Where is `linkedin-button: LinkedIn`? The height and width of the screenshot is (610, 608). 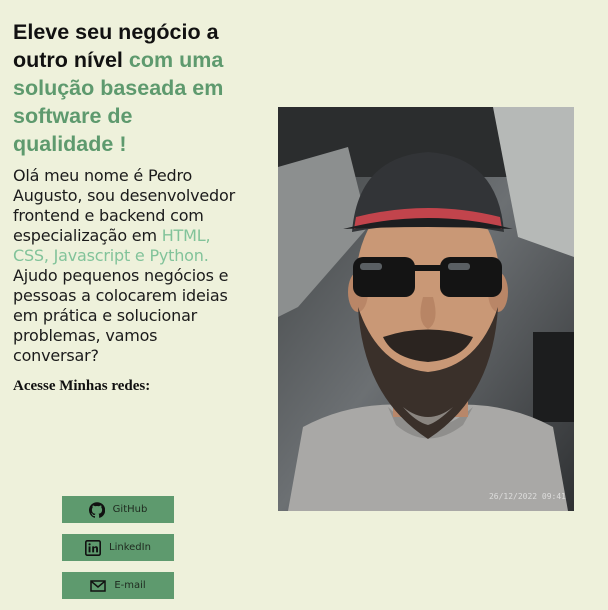
linkedin-button: LinkedIn is located at coordinates (118, 547).